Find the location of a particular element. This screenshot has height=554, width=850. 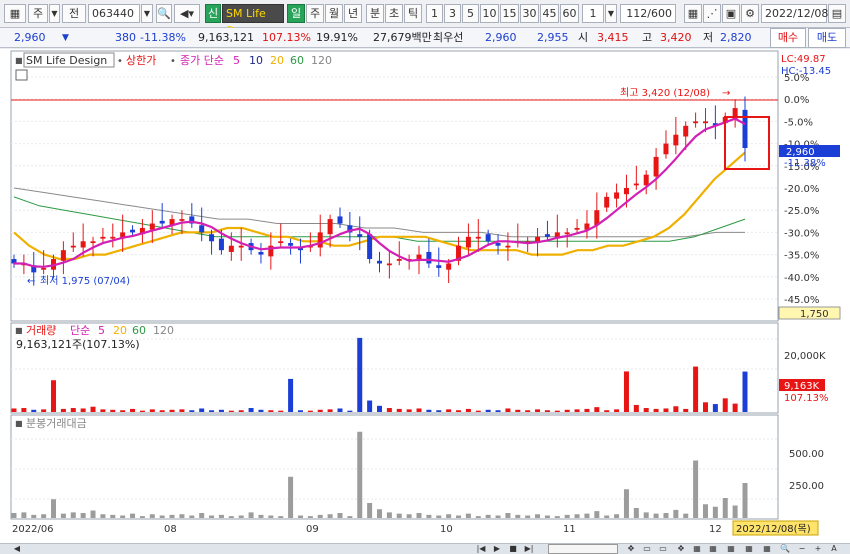

interval-30-button: 30 is located at coordinates (529, 13).